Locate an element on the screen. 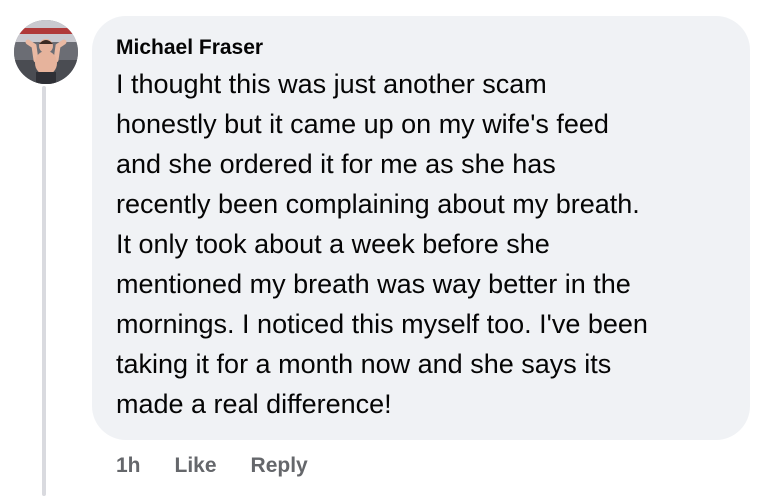  comment-text-line: made a real difference! is located at coordinates (254, 404).